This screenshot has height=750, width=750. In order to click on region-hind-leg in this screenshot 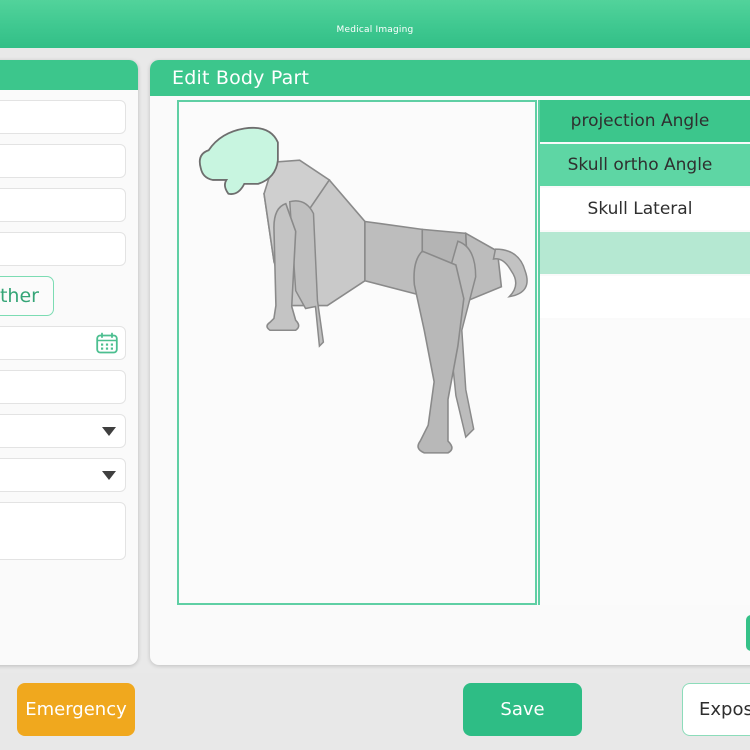, I will do `click(439, 352)`.